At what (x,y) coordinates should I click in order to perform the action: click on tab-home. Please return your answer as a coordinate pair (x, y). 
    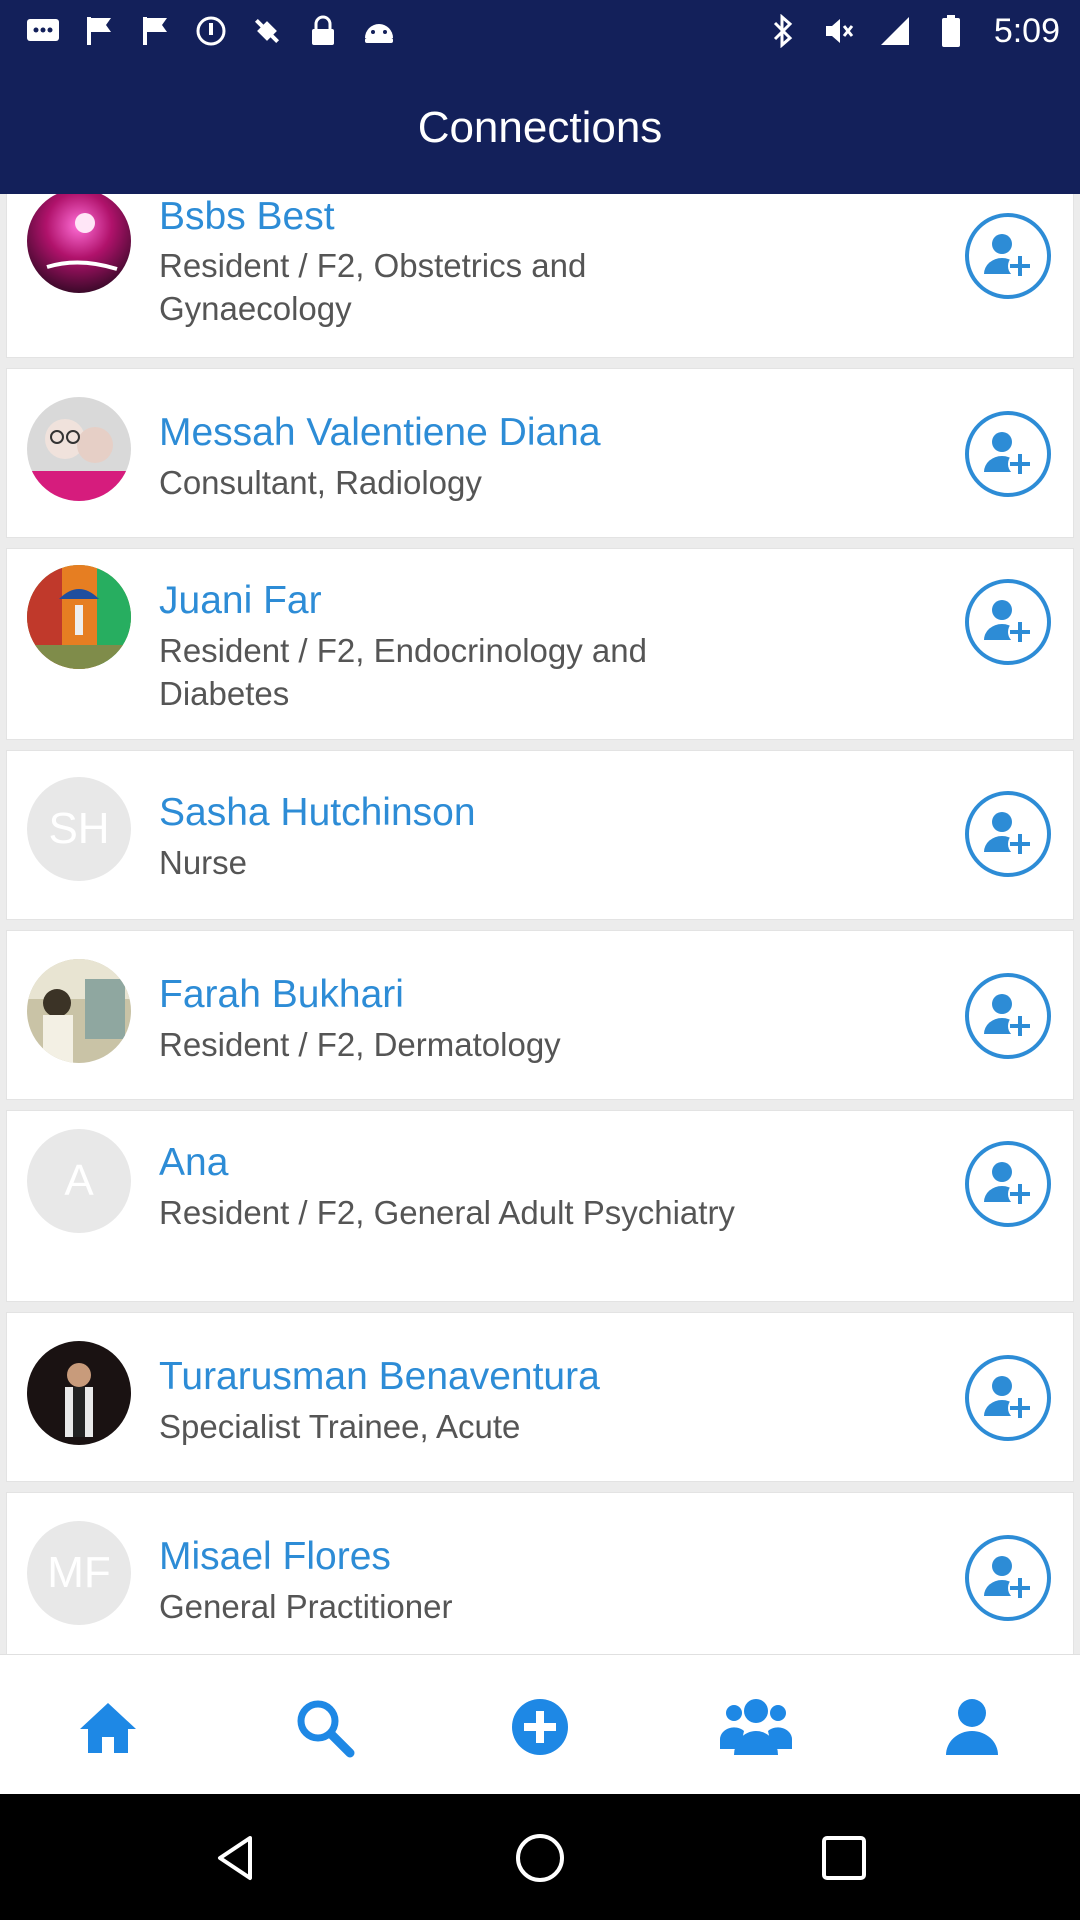
    Looking at the image, I should click on (108, 1727).